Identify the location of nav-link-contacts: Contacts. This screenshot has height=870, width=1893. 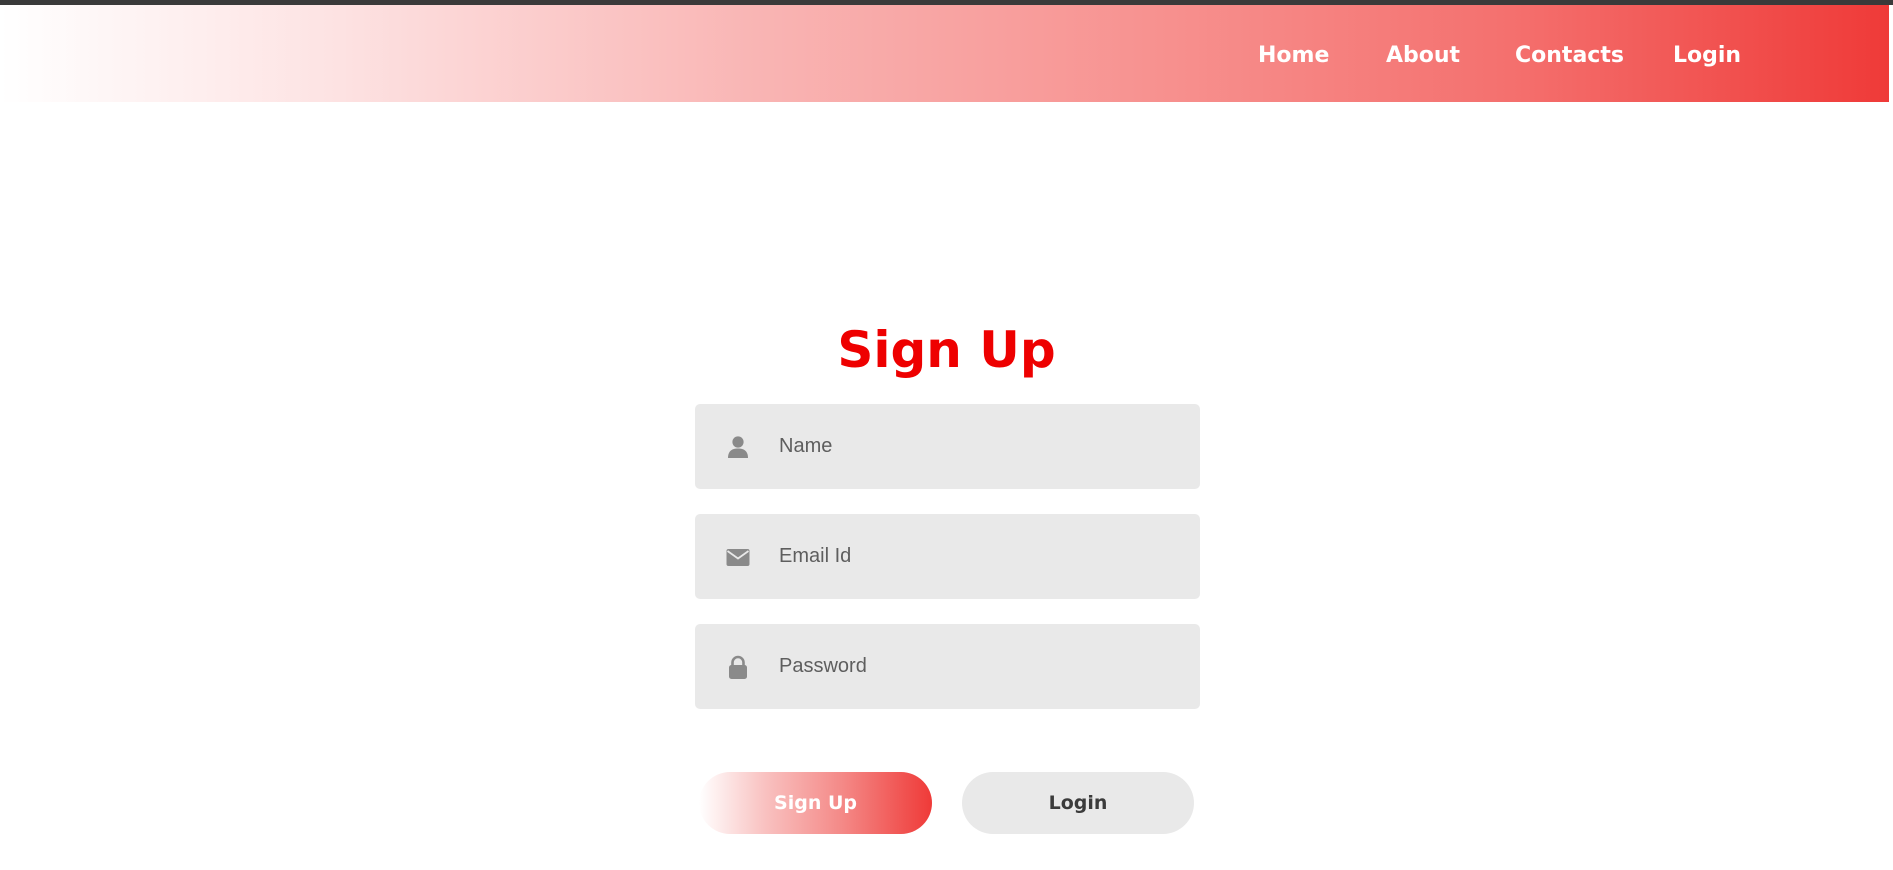
(1569, 56).